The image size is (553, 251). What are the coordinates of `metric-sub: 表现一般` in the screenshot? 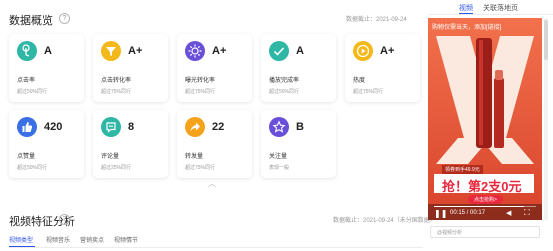 It's located at (279, 168).